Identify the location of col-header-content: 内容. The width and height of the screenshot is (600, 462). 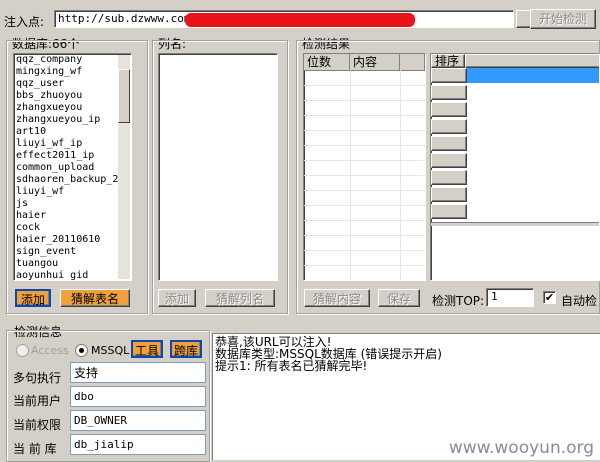
(375, 62).